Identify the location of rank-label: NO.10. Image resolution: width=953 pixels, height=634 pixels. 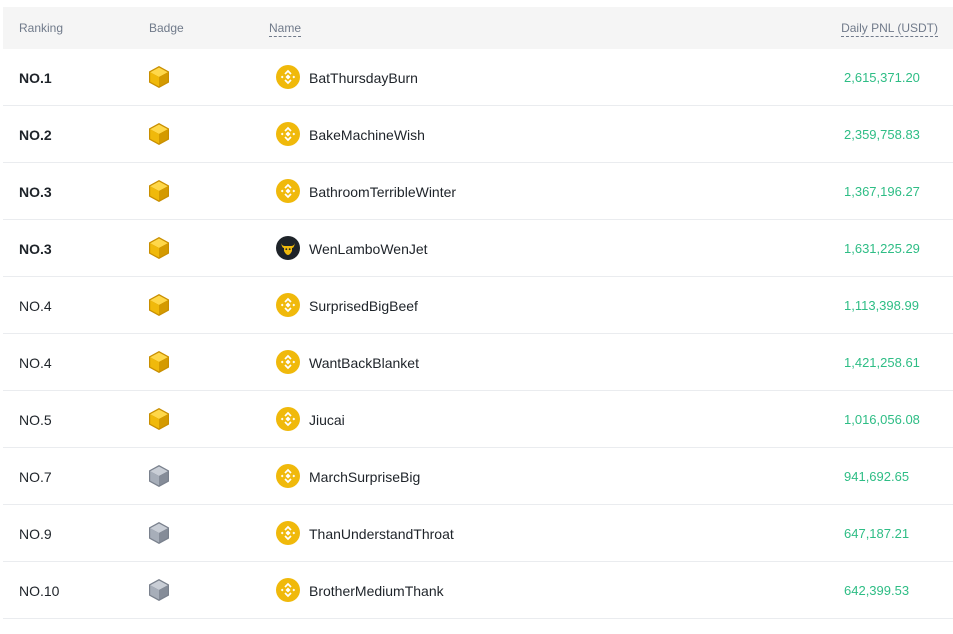
(39, 591).